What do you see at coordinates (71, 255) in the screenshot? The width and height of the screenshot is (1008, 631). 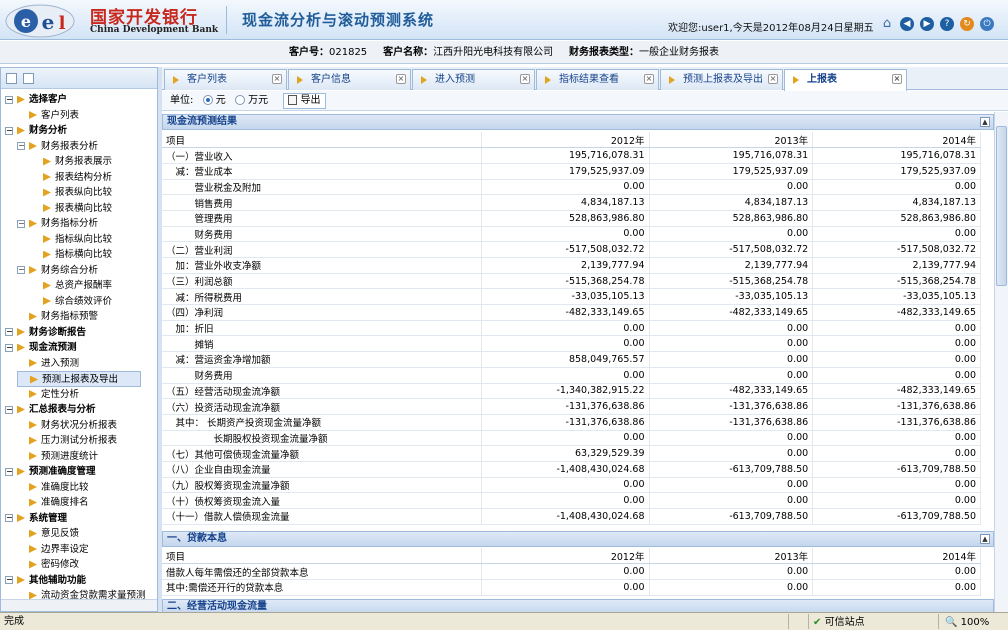 I see `sidebar-item: 指标横向比较` at bounding box center [71, 255].